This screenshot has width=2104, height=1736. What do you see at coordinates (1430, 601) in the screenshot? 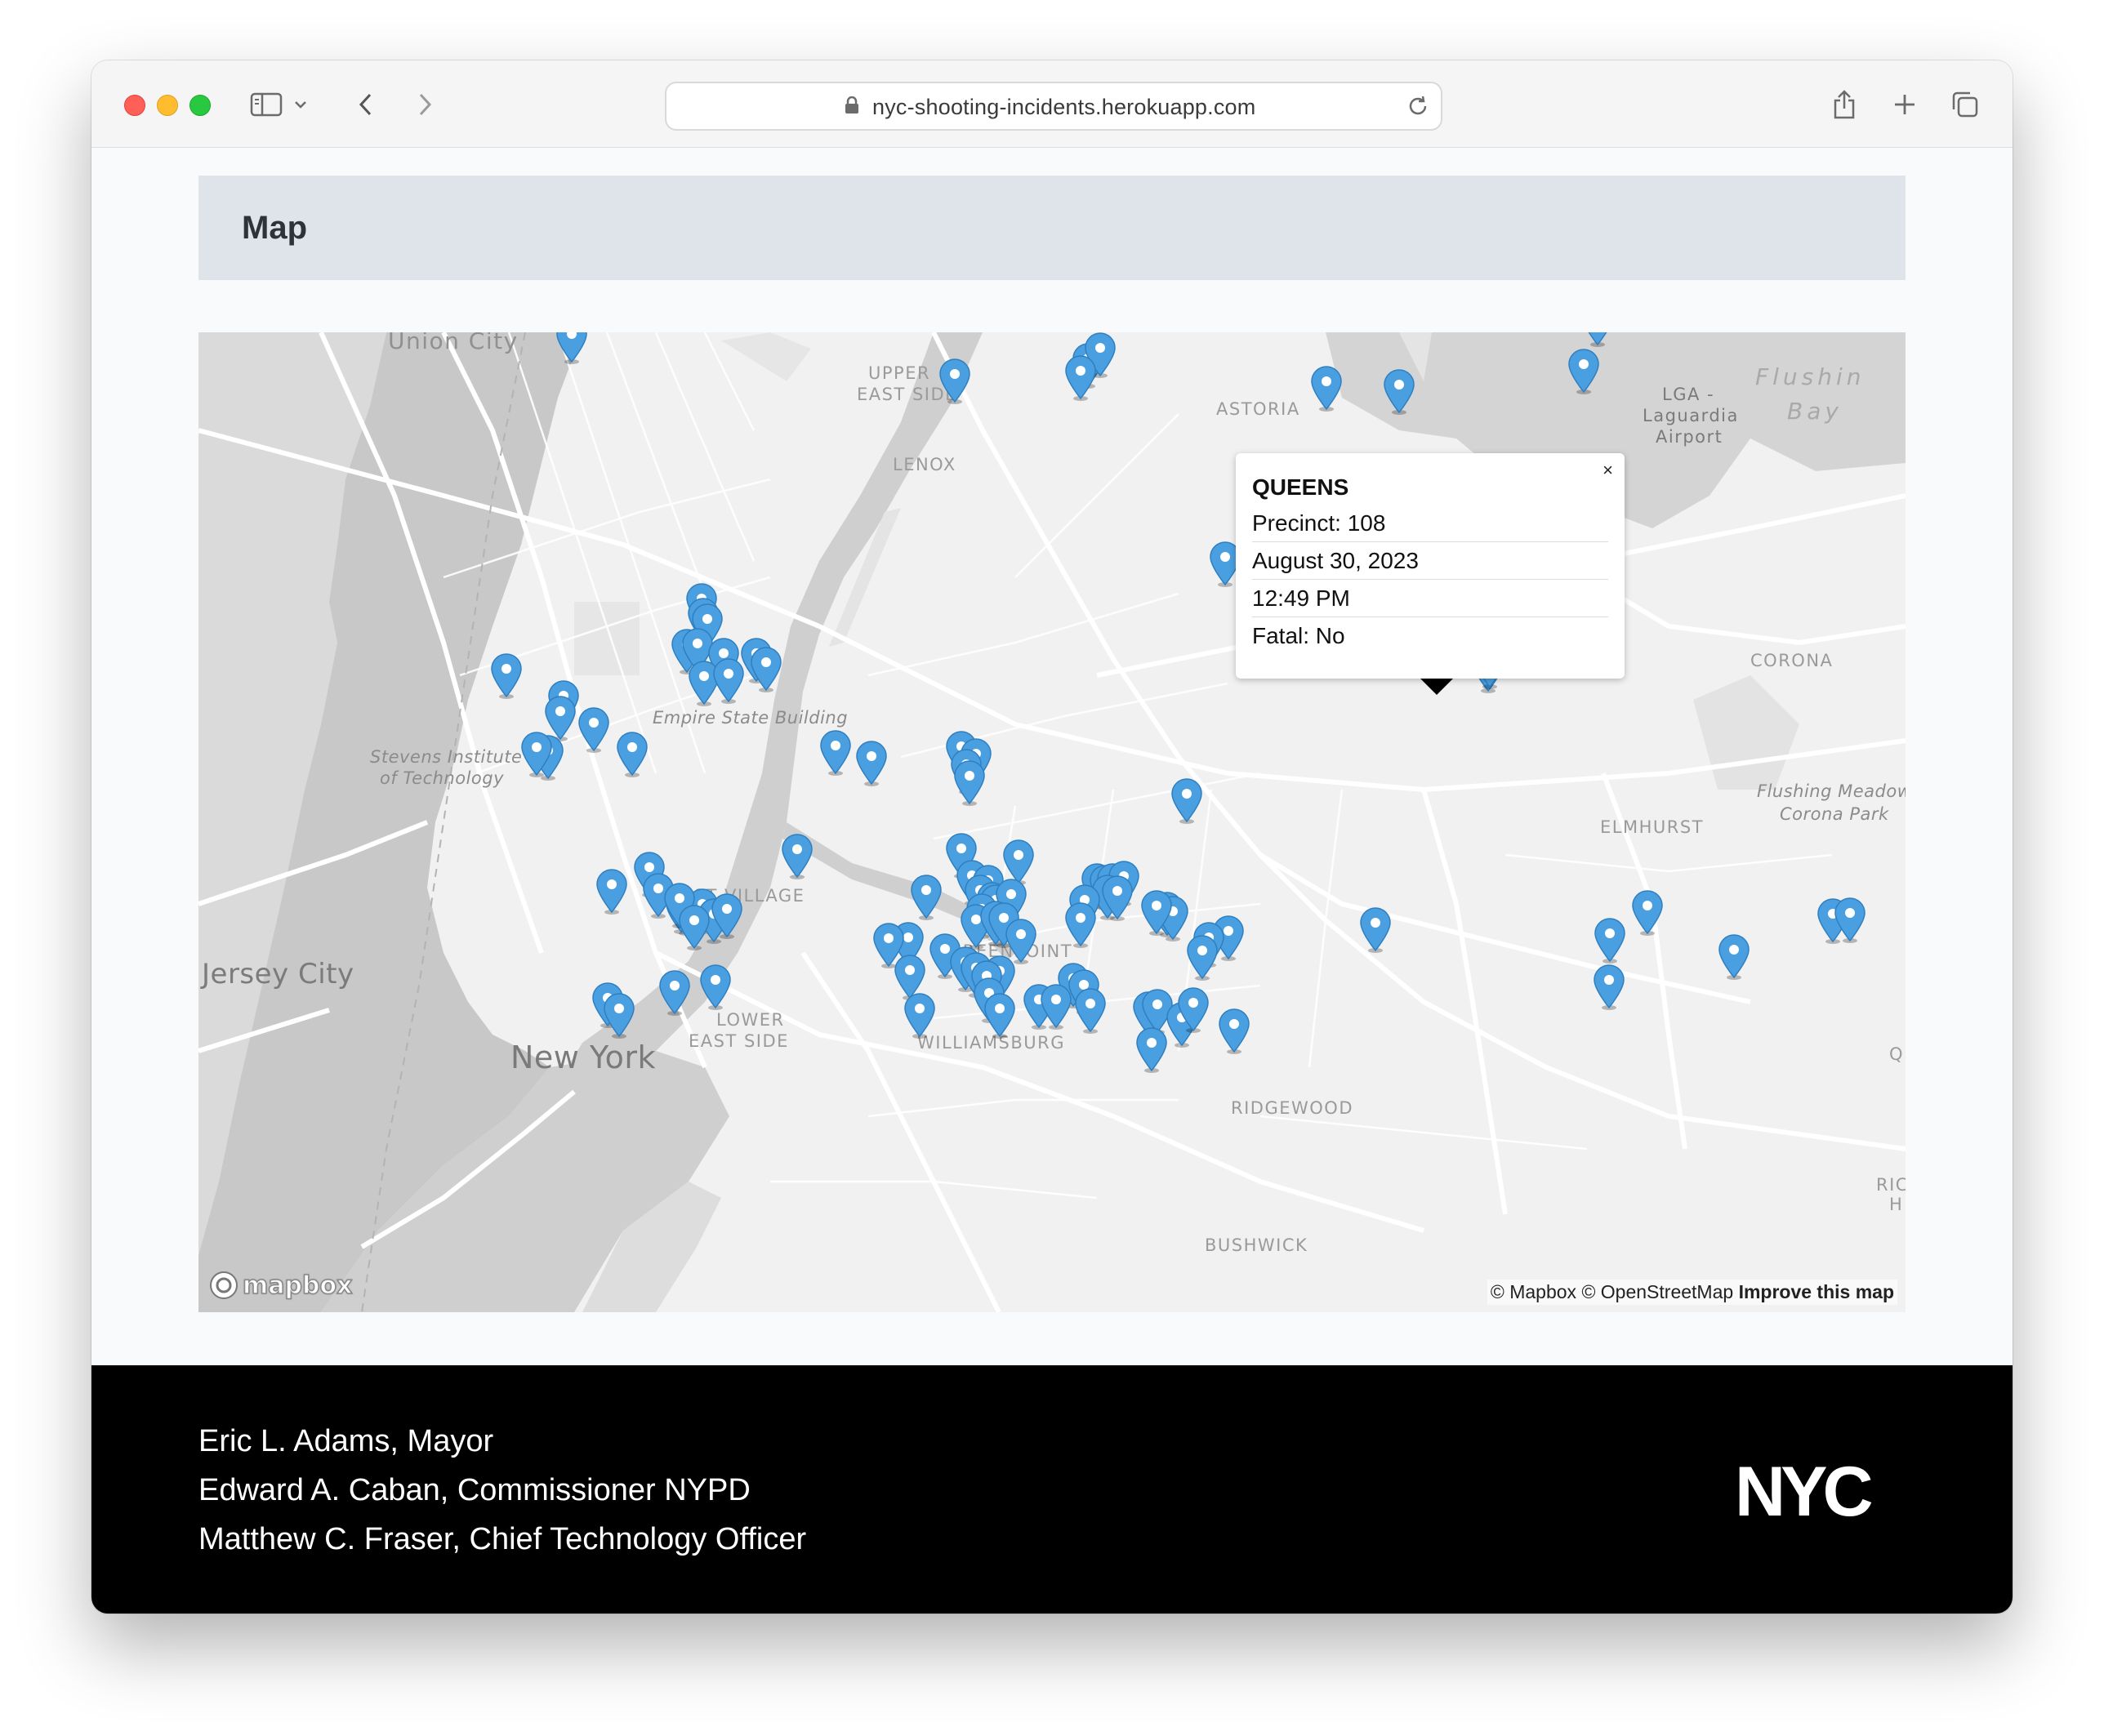
I see `popup-time: 12:49 PM` at bounding box center [1430, 601].